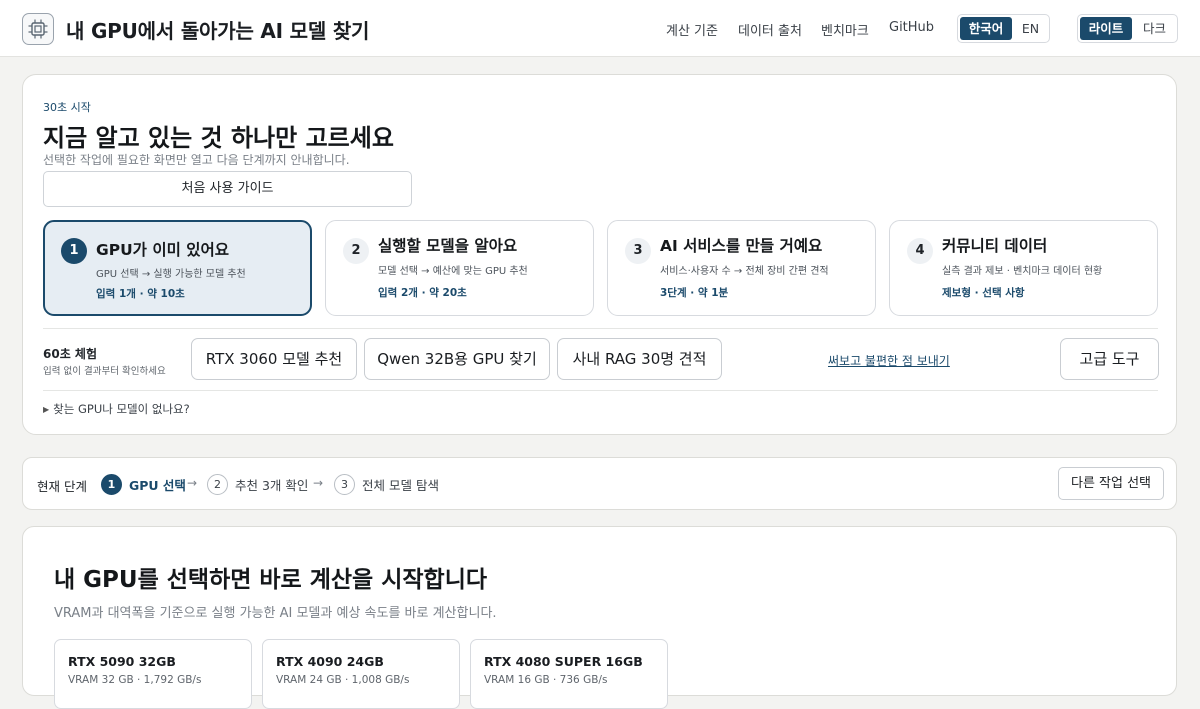 This screenshot has width=1200, height=709. Describe the element at coordinates (889, 360) in the screenshot. I see `feedback-link: 써보고 불편한 점 보내기` at that location.